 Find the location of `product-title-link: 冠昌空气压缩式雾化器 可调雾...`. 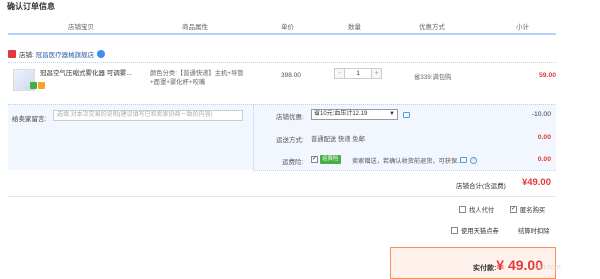

product-title-link: 冠昌空气压缩式雾化器 可调雾... is located at coordinates (91, 73).